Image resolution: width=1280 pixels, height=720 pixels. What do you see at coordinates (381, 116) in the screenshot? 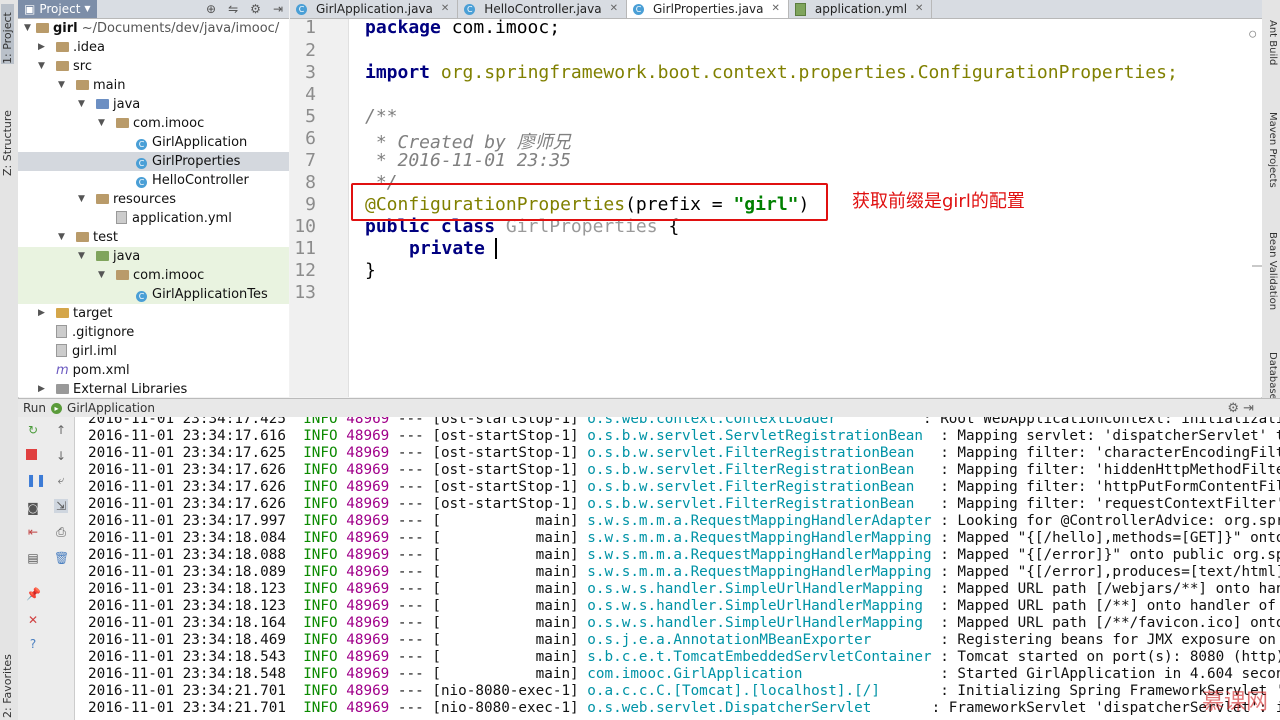
I see `code-line-5: /**` at bounding box center [381, 116].